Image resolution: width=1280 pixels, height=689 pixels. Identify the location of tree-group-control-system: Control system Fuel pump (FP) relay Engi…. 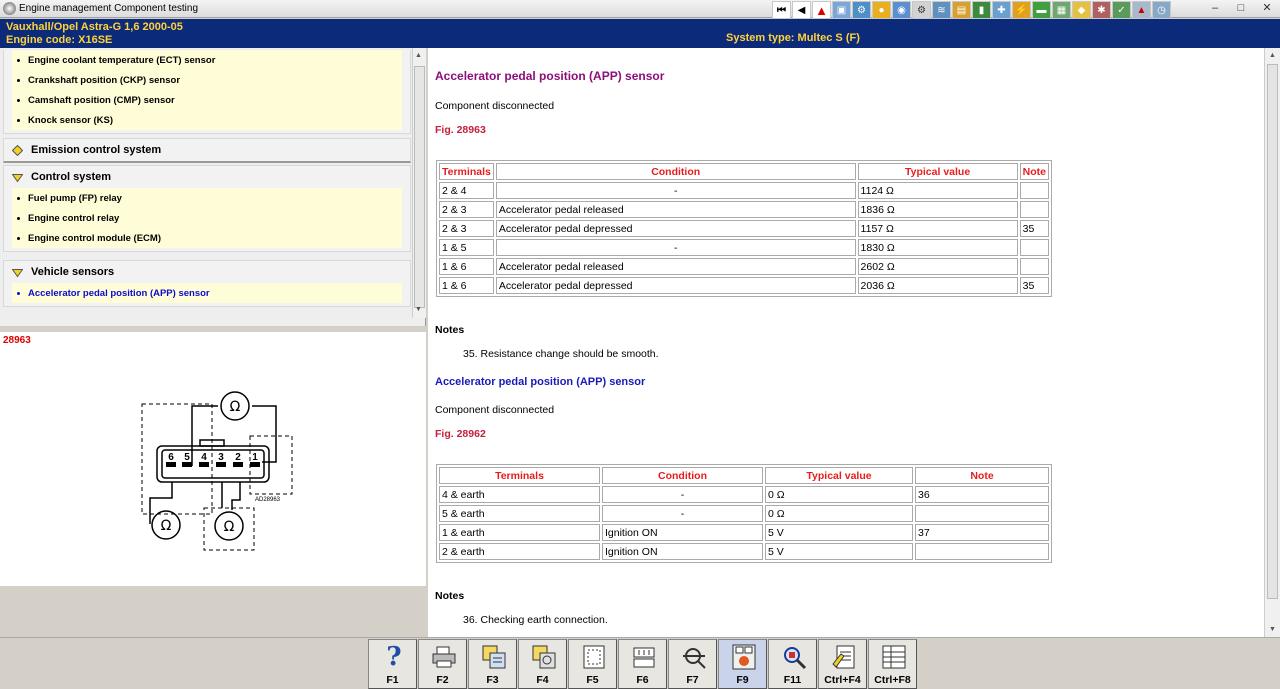
(207, 208).